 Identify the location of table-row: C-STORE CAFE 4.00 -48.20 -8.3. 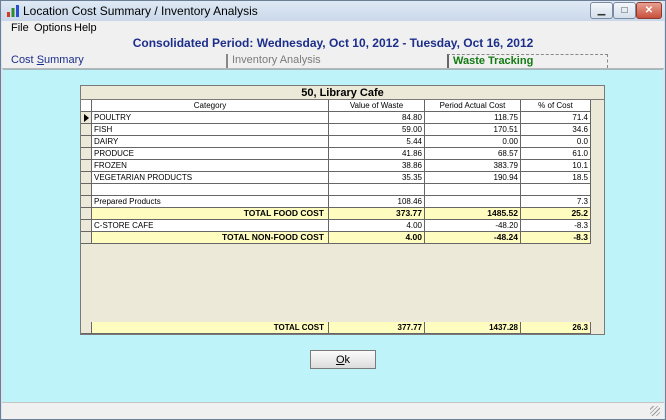
(336, 226).